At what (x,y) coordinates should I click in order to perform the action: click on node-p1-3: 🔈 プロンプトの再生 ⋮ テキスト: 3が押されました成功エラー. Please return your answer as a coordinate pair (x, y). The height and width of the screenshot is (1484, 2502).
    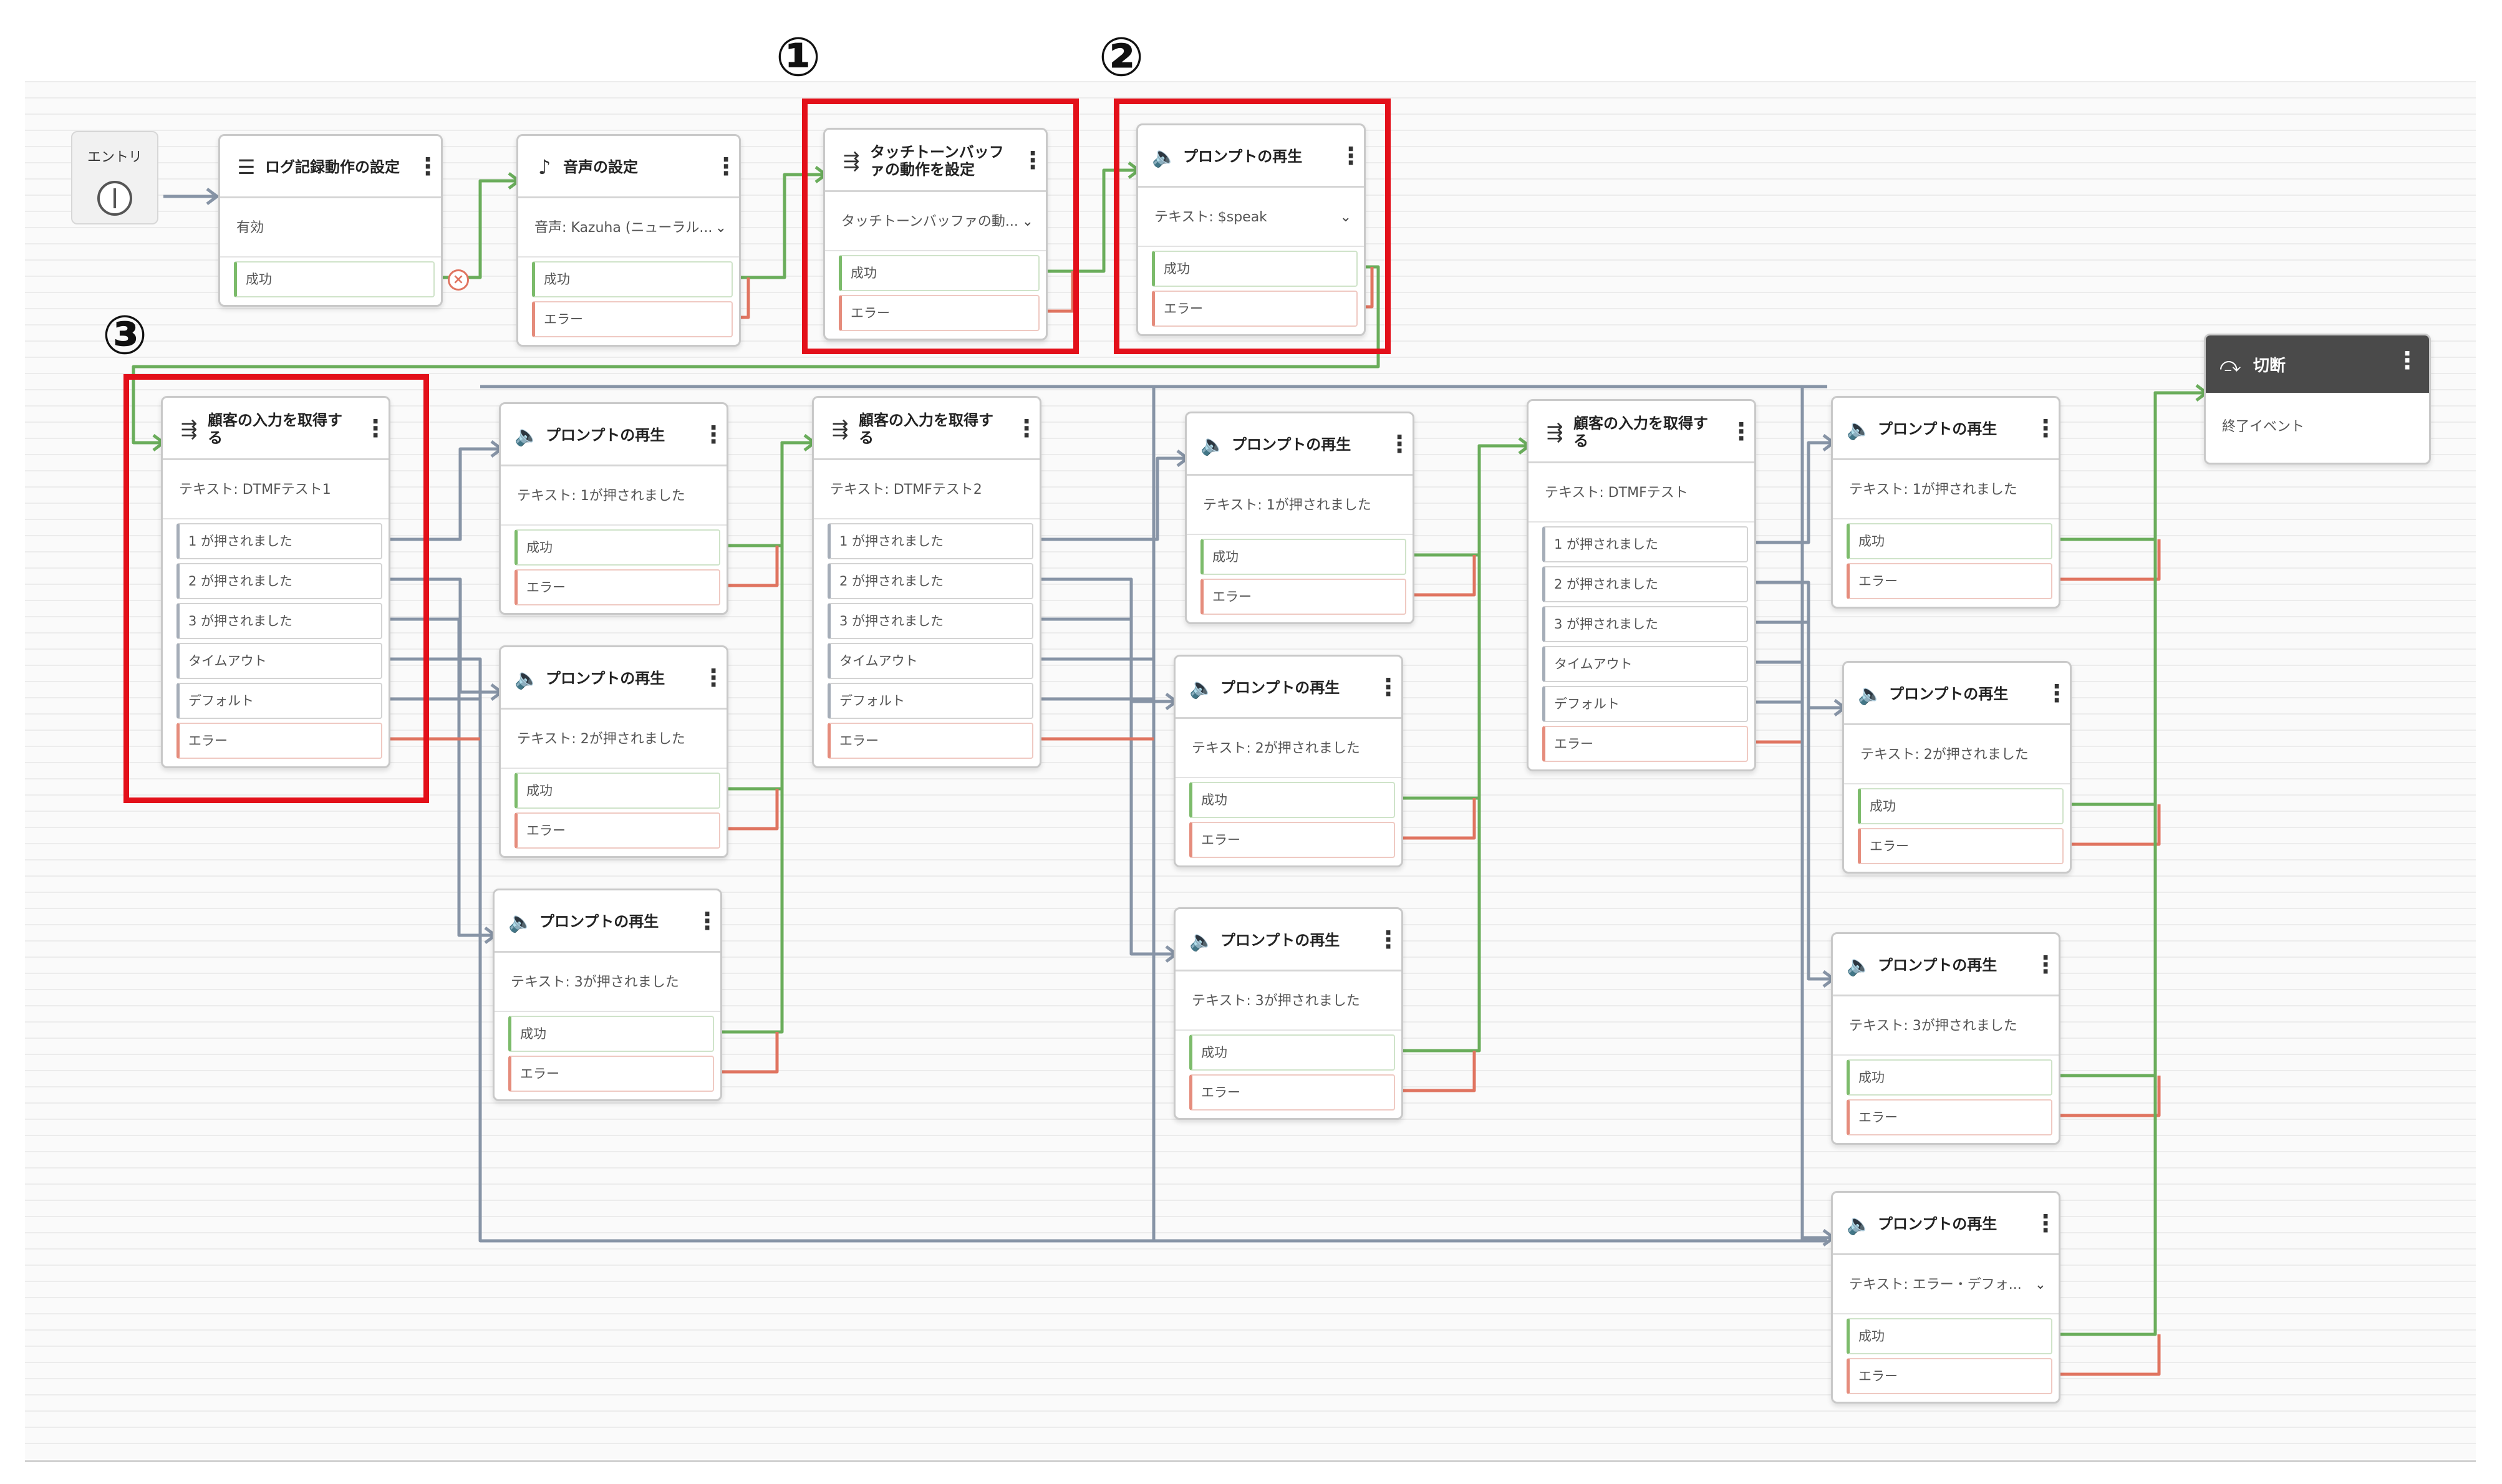
    Looking at the image, I should click on (607, 995).